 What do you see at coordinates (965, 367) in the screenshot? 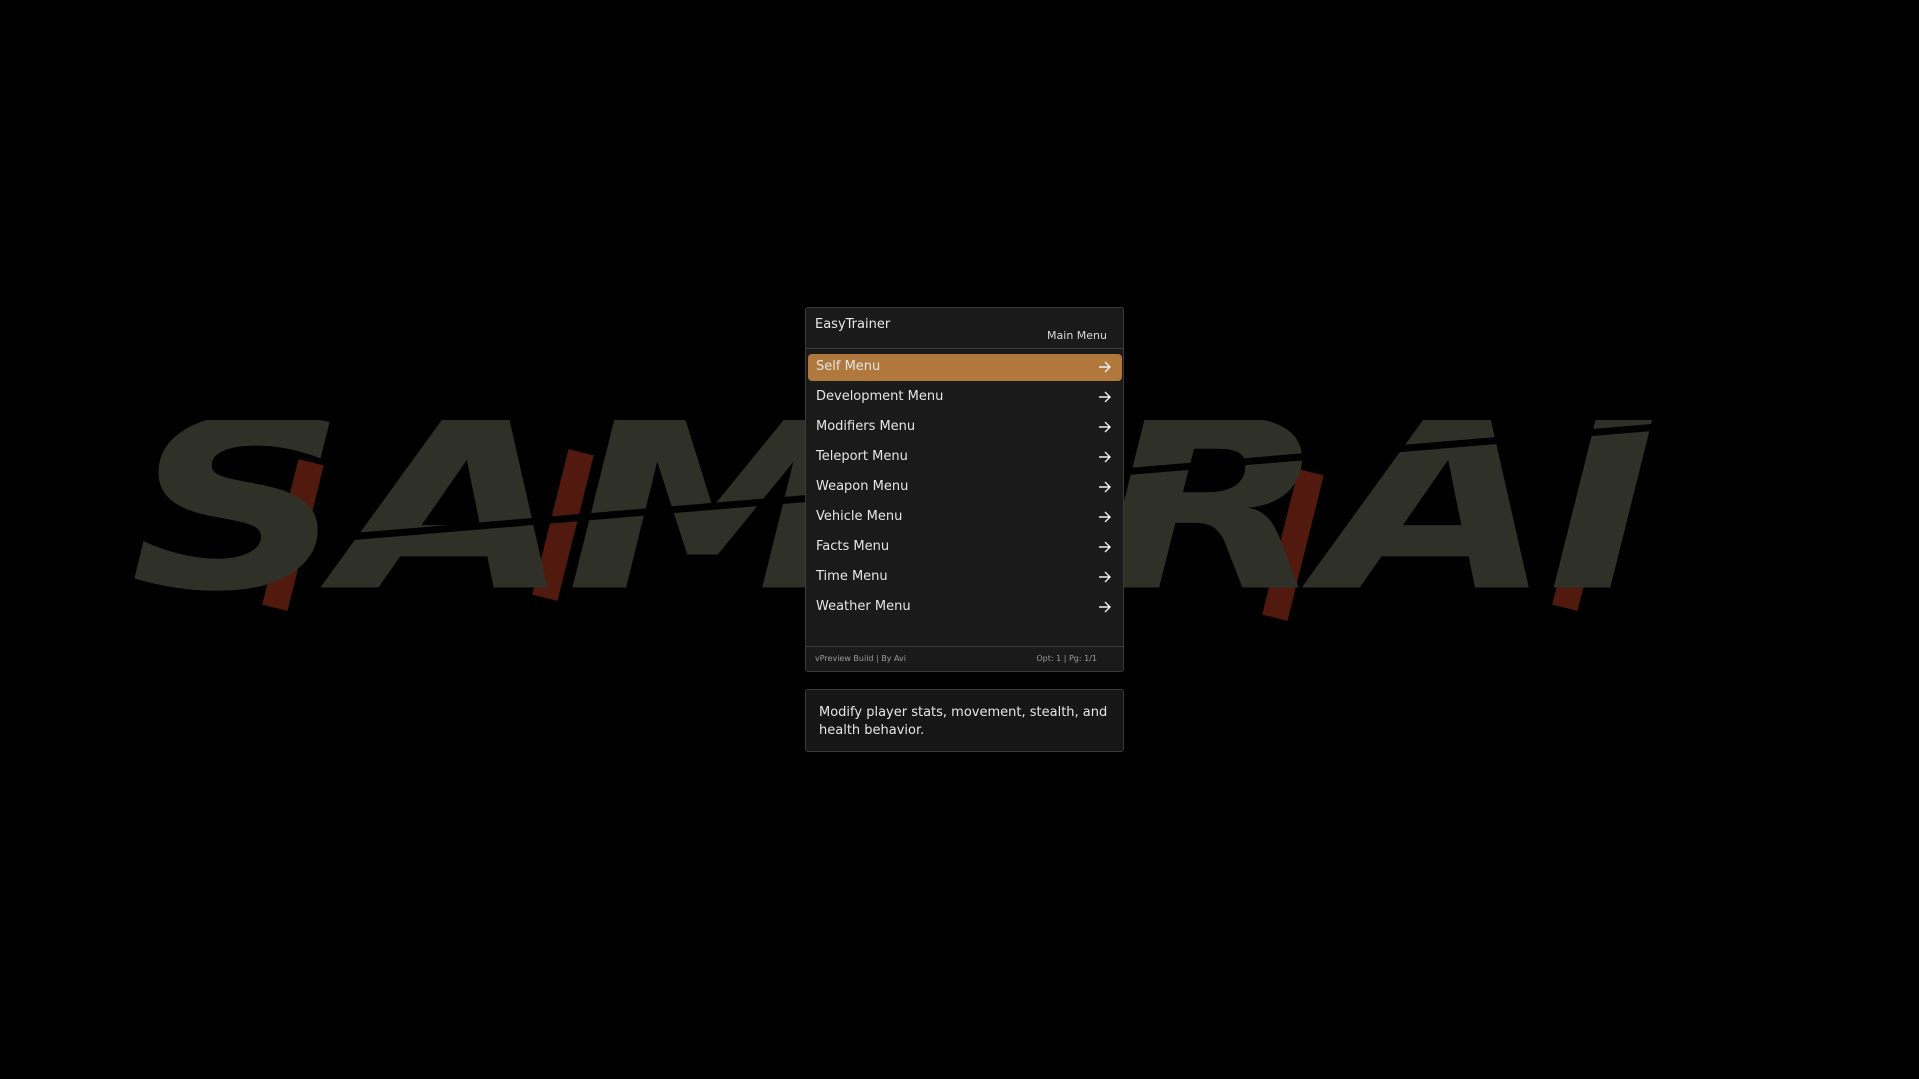
I see `menu-item-self: Self Menu` at bounding box center [965, 367].